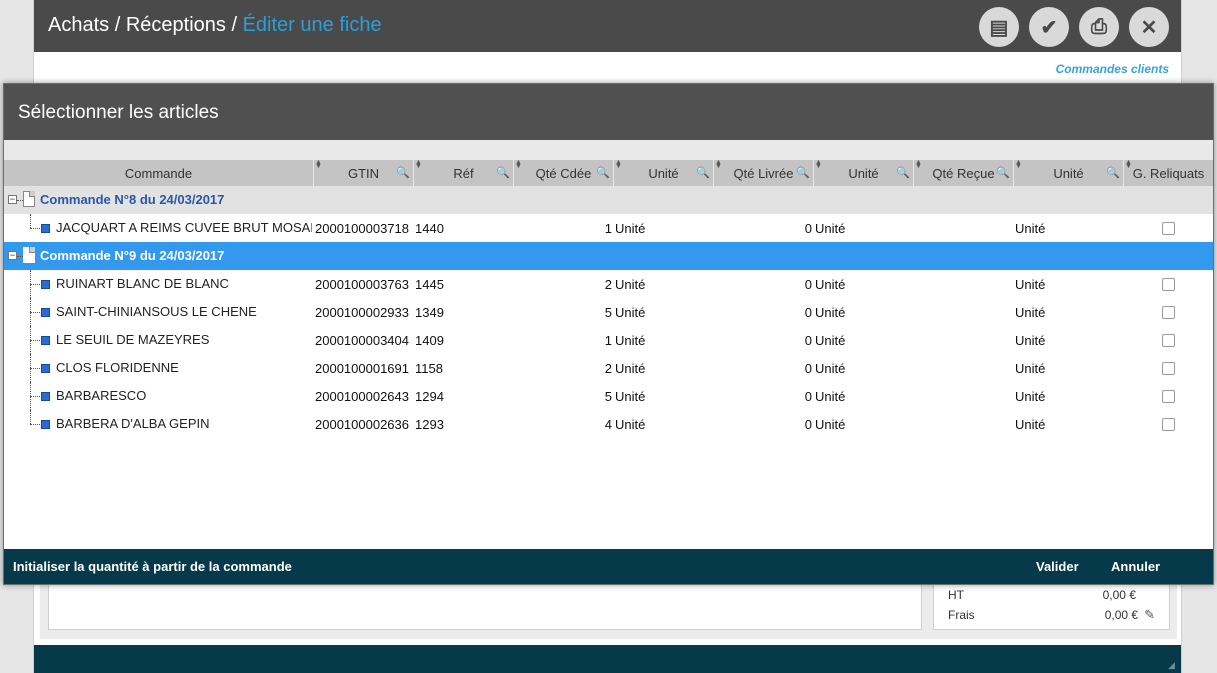  Describe the element at coordinates (118, 112) in the screenshot. I see `modal-title: Sélectionner les articles` at that location.